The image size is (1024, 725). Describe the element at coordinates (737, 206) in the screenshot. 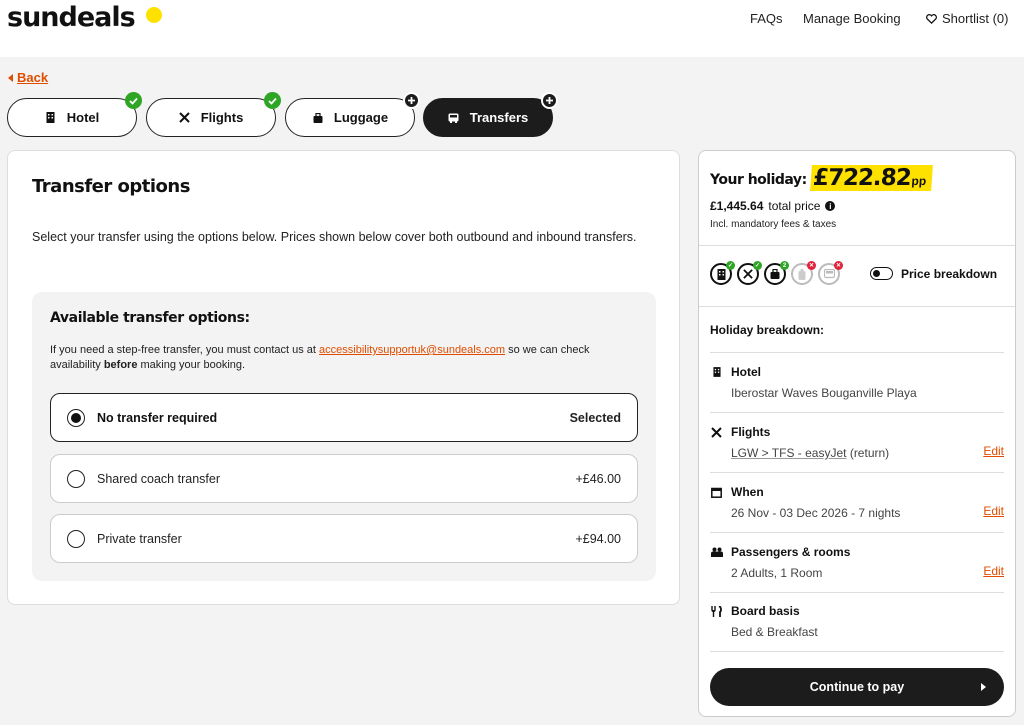

I see `total-amount: £1,445.64` at that location.